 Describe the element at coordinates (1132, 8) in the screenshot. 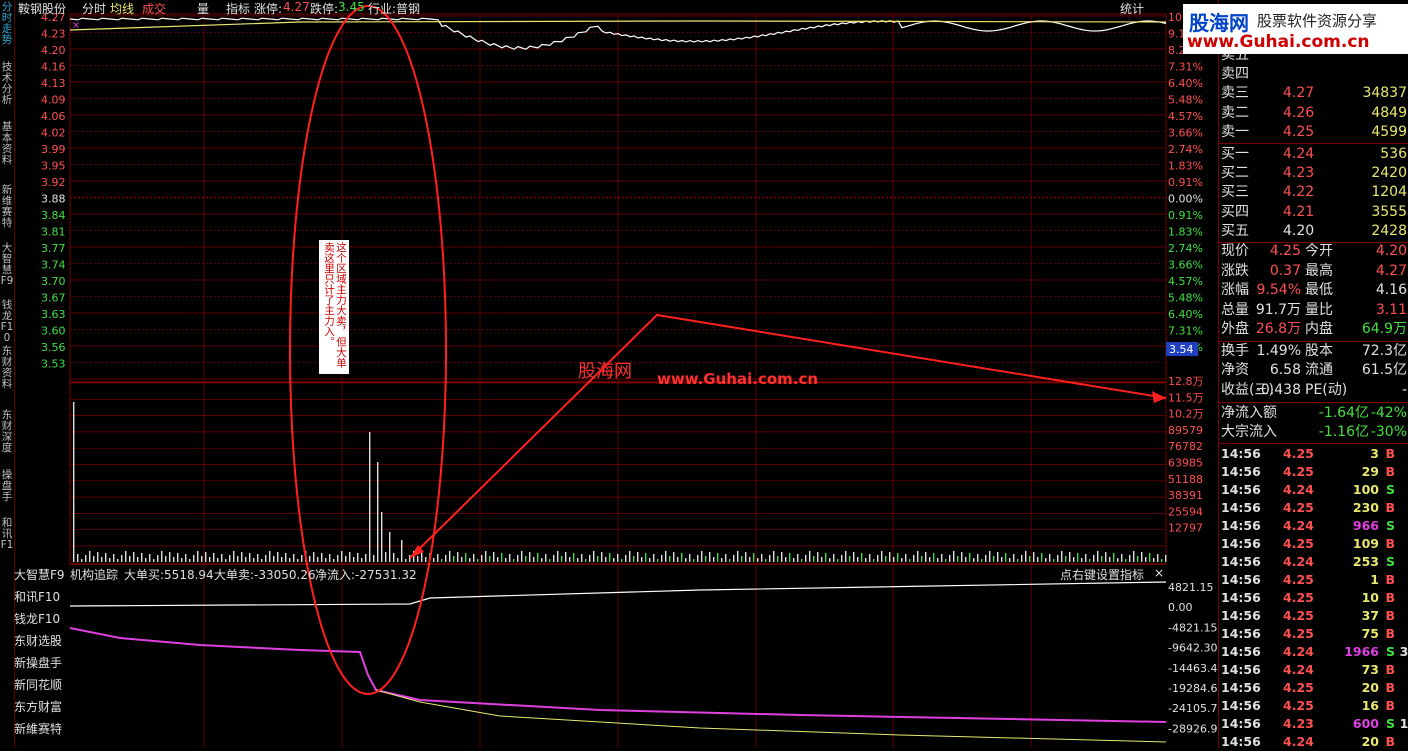

I see `stats-button: 统计` at that location.